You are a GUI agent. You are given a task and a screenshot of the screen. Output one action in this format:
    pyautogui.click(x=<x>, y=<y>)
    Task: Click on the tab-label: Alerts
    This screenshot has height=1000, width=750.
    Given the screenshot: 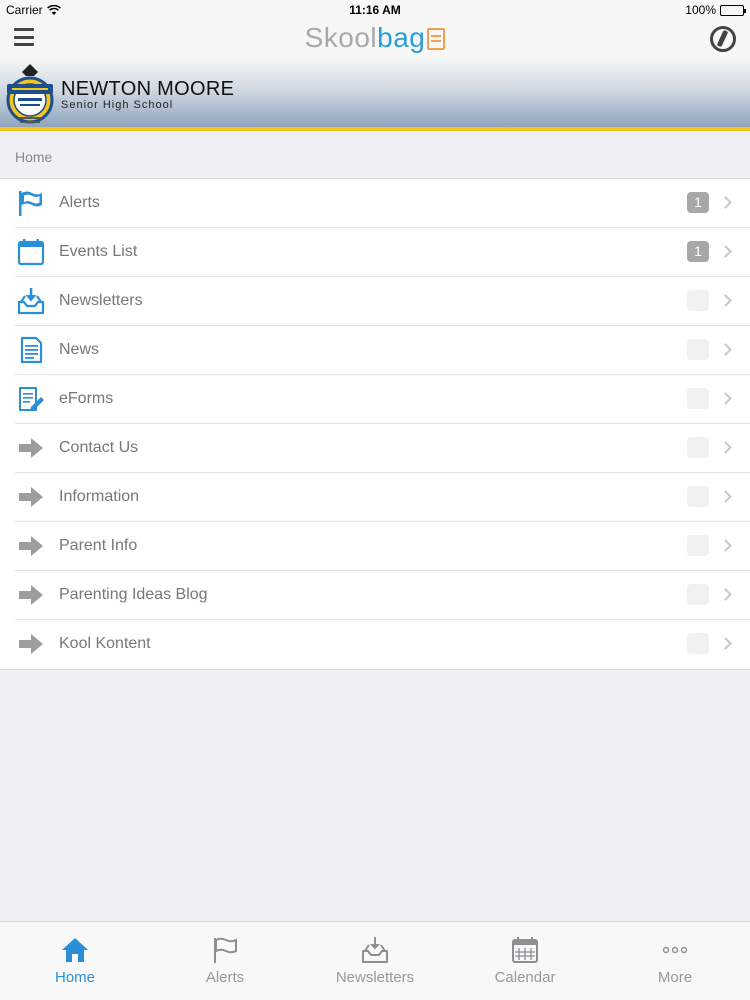 What is the action you would take?
    pyautogui.click(x=225, y=977)
    